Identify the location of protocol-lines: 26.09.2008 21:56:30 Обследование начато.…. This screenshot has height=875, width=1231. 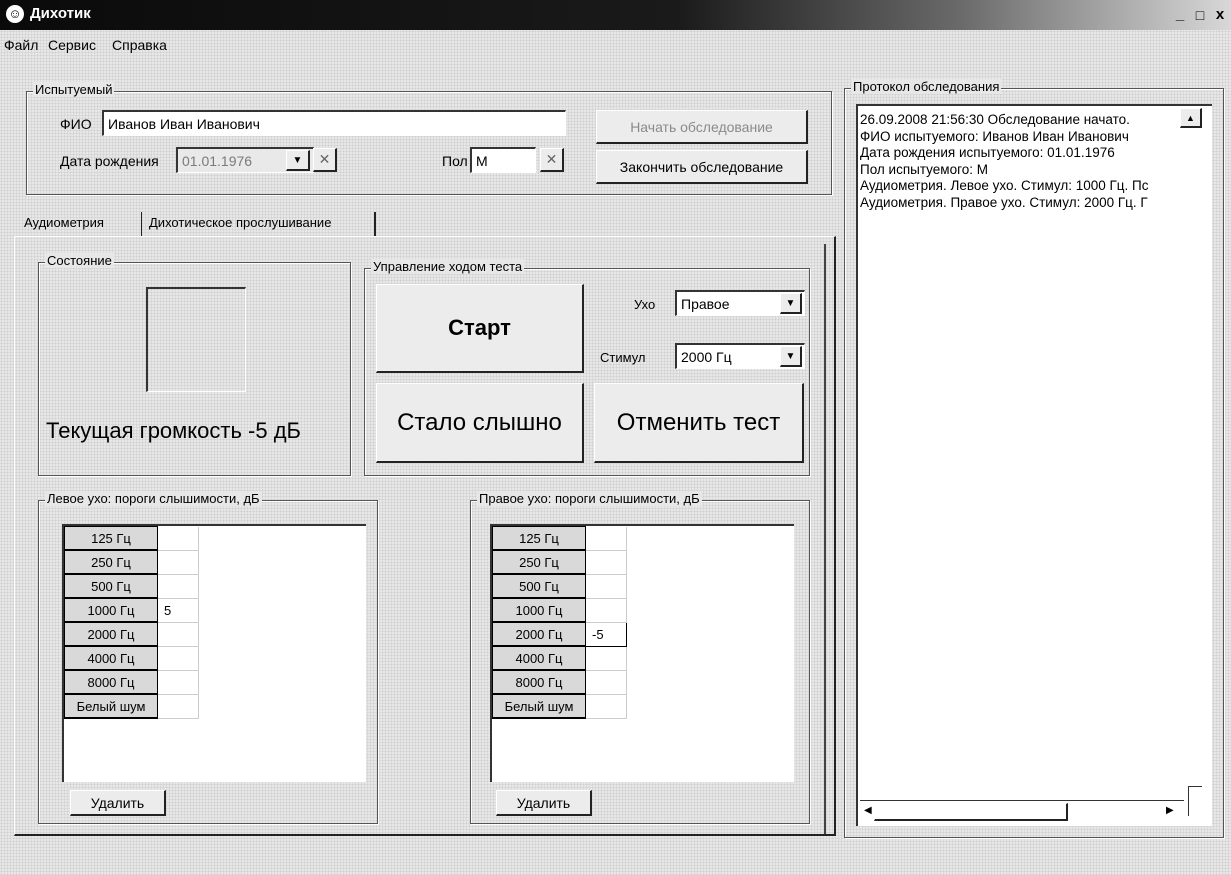
(1020, 161).